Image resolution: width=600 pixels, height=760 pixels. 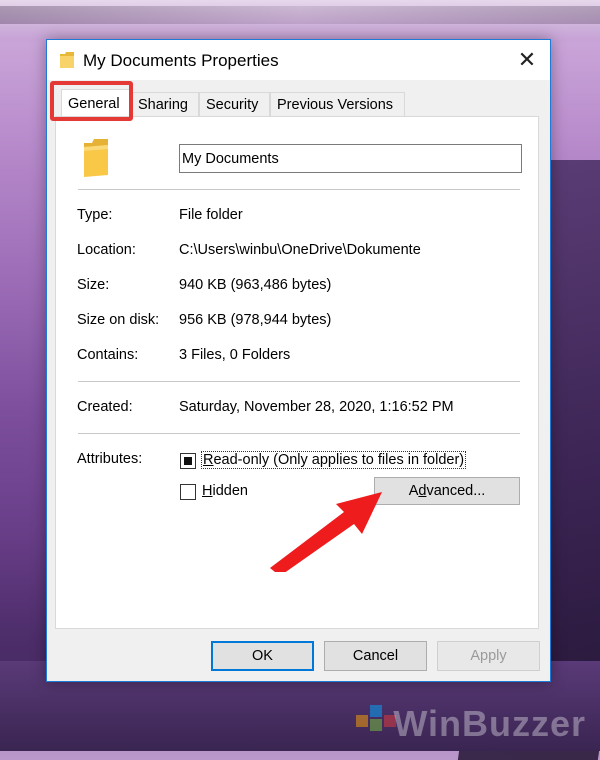 What do you see at coordinates (110, 459) in the screenshot?
I see `attributes-label: Attributes:` at bounding box center [110, 459].